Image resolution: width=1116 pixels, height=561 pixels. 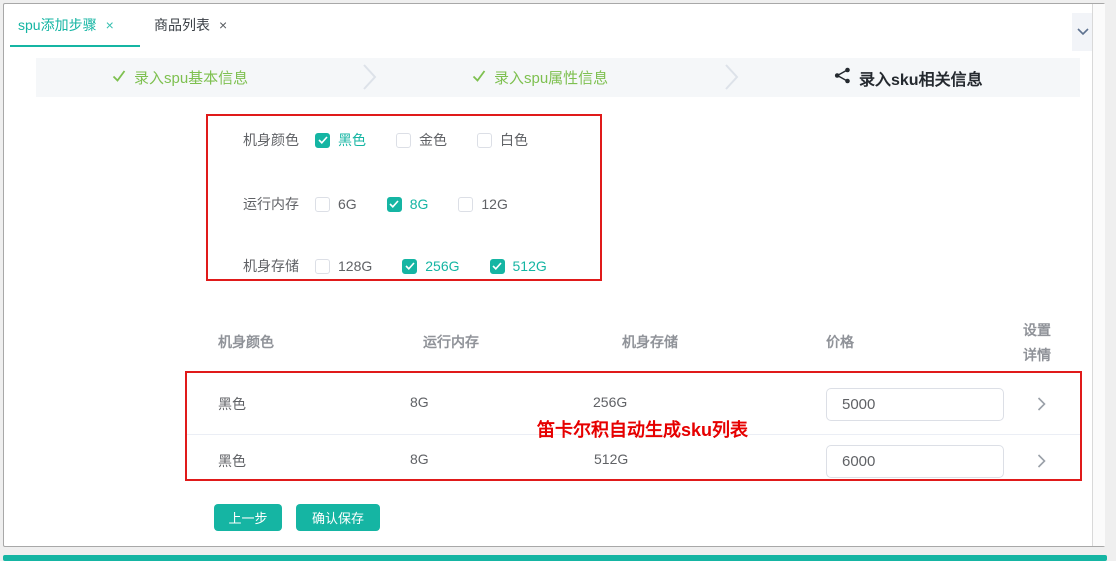 I want to click on tab-label: spu添加步骤, so click(x=57, y=25).